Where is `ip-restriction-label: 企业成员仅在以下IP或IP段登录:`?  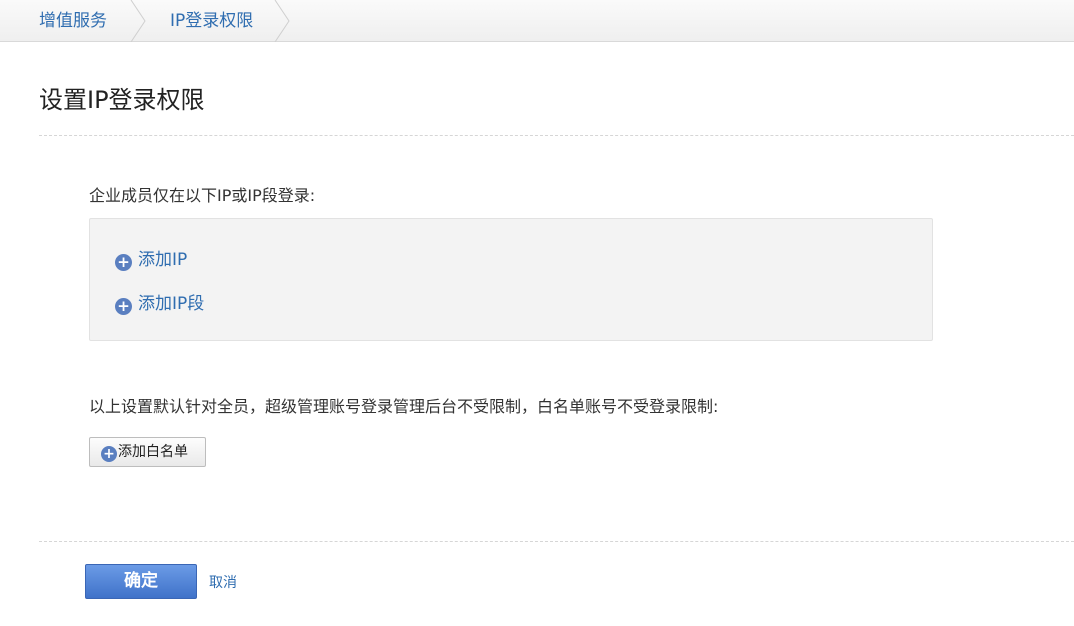
ip-restriction-label: 企业成员仅在以下IP或IP段登录: is located at coordinates (202, 195).